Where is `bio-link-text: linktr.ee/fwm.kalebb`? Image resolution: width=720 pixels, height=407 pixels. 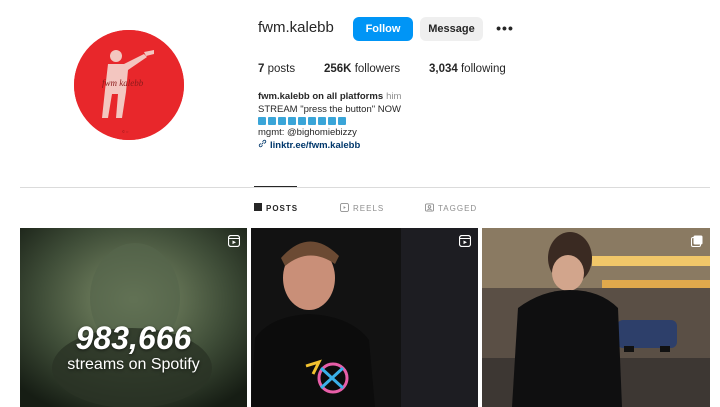 bio-link-text: linktr.ee/fwm.kalebb is located at coordinates (315, 145).